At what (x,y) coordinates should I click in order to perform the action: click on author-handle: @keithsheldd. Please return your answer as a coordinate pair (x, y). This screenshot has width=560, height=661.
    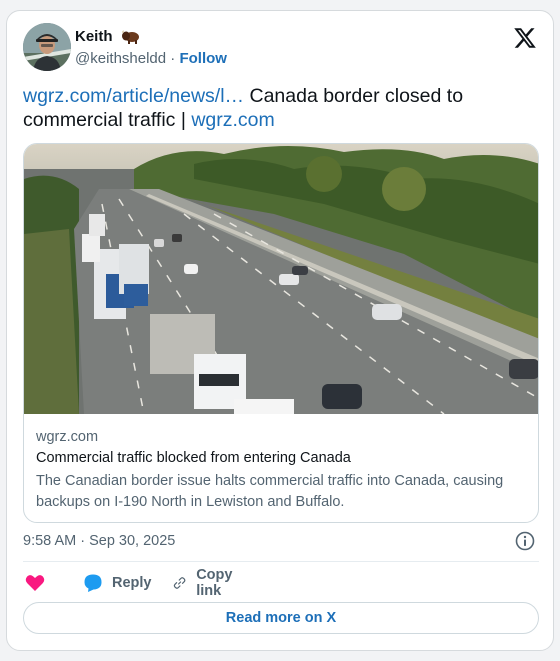
    Looking at the image, I should click on (120, 58).